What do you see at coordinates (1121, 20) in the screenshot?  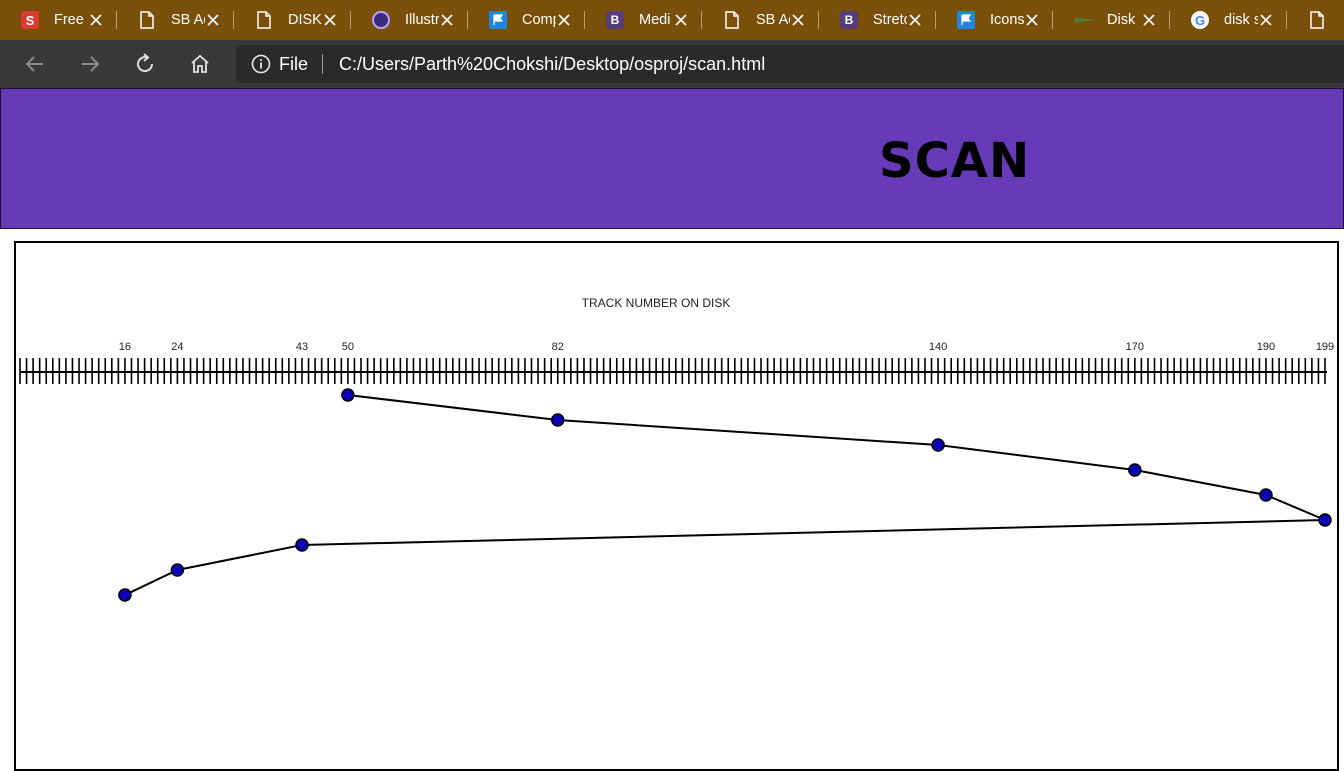 I see `tab-title: Disk` at bounding box center [1121, 20].